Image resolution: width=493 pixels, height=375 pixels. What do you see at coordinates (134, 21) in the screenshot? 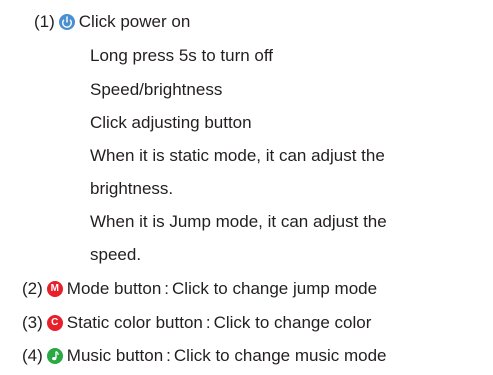
I see `item-1-line-1: Click power on` at bounding box center [134, 21].